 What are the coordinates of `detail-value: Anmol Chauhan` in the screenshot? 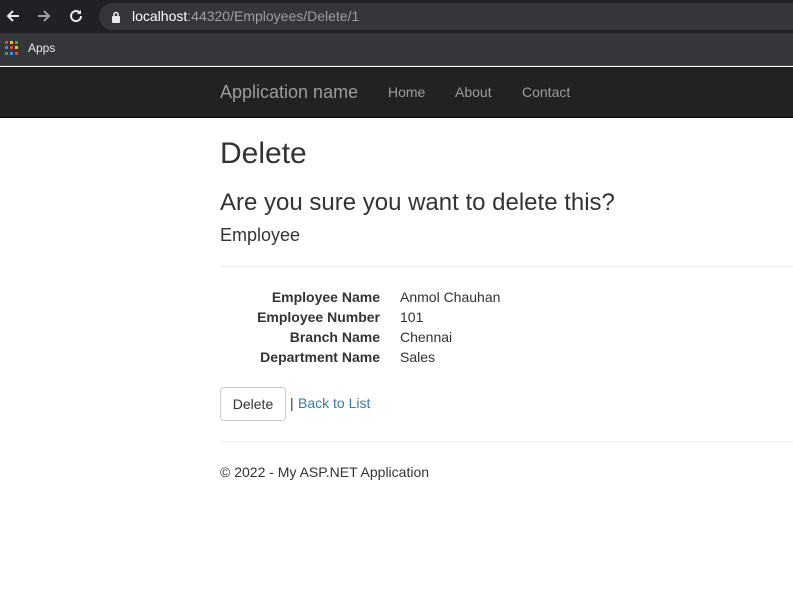 It's located at (450, 297).